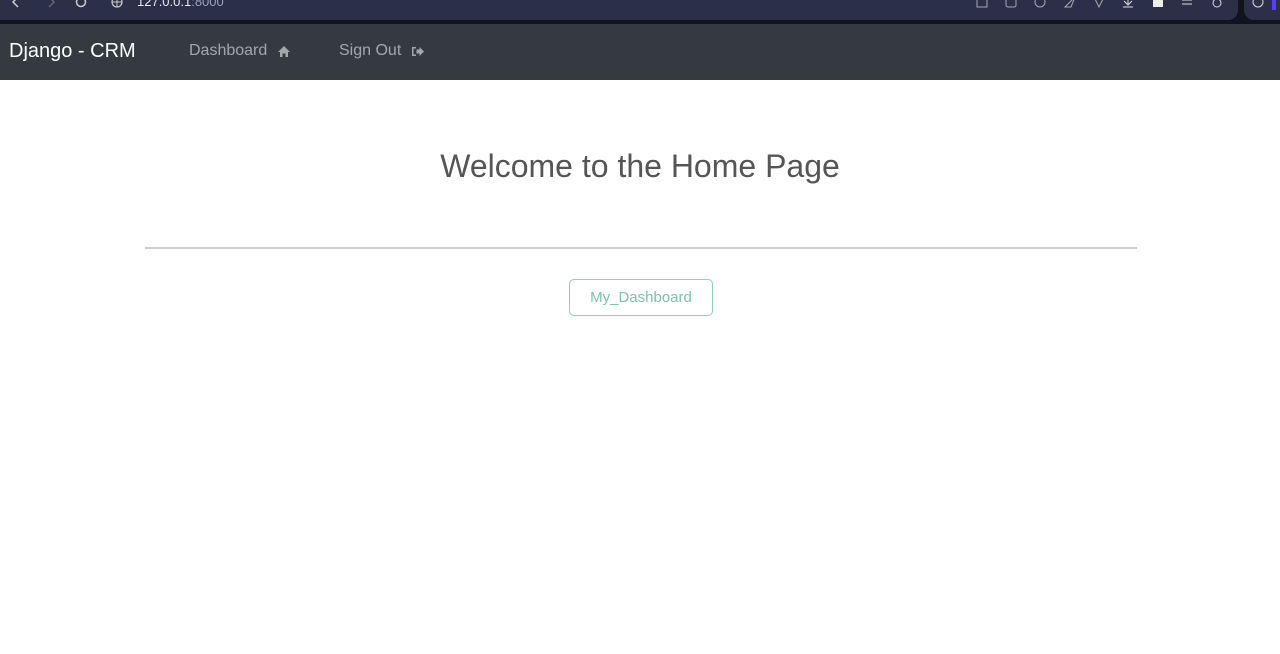  I want to click on nav-sign-out-label: Sign Out, so click(370, 50).